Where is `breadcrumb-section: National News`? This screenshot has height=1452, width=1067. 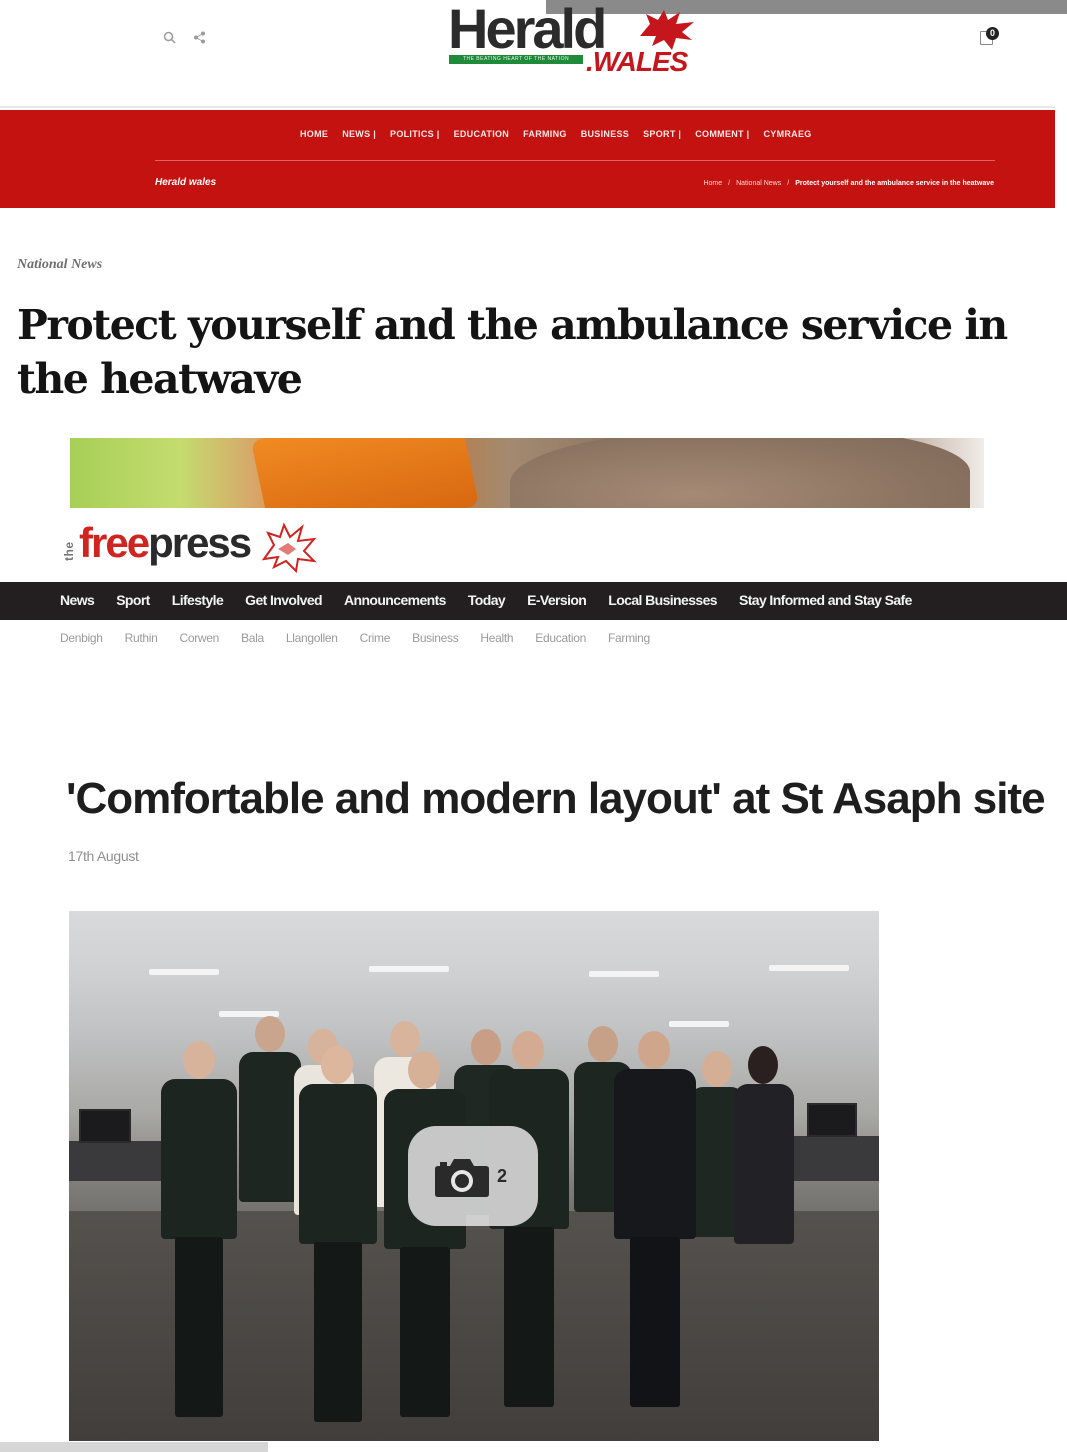
breadcrumb-section: National News is located at coordinates (758, 183).